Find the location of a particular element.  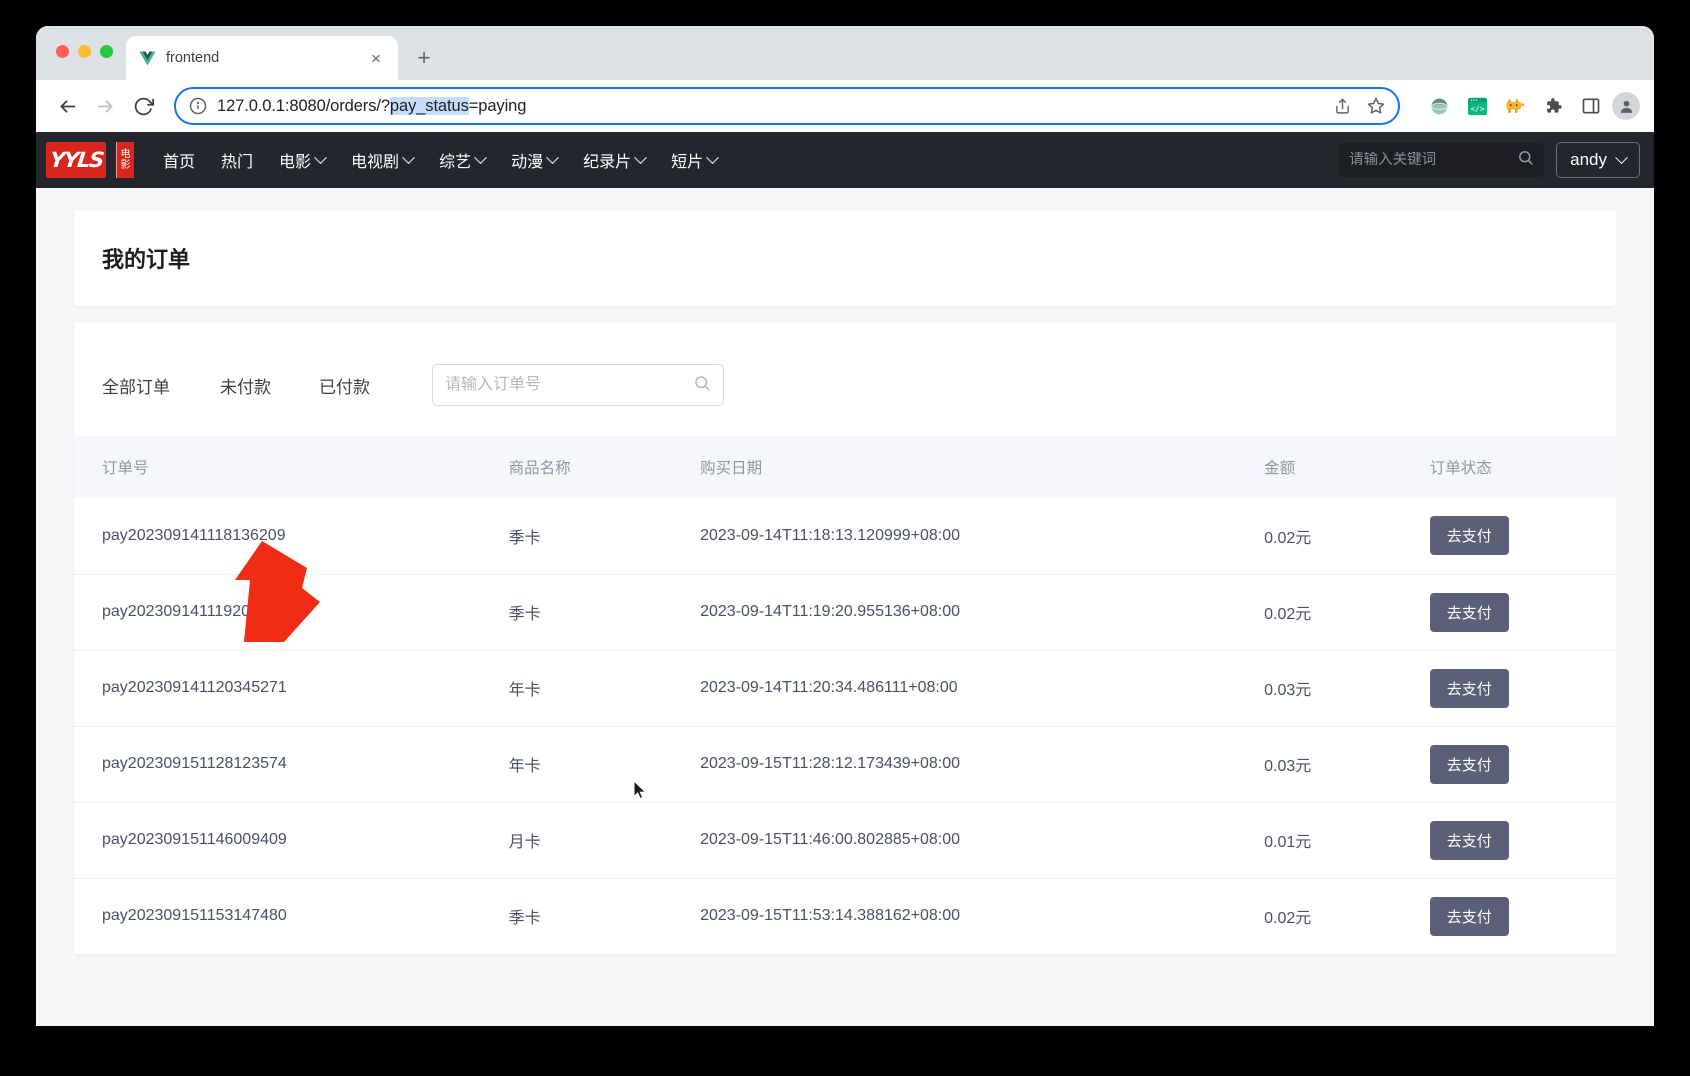

nav-item-documentary: 纪录片 is located at coordinates (614, 160).